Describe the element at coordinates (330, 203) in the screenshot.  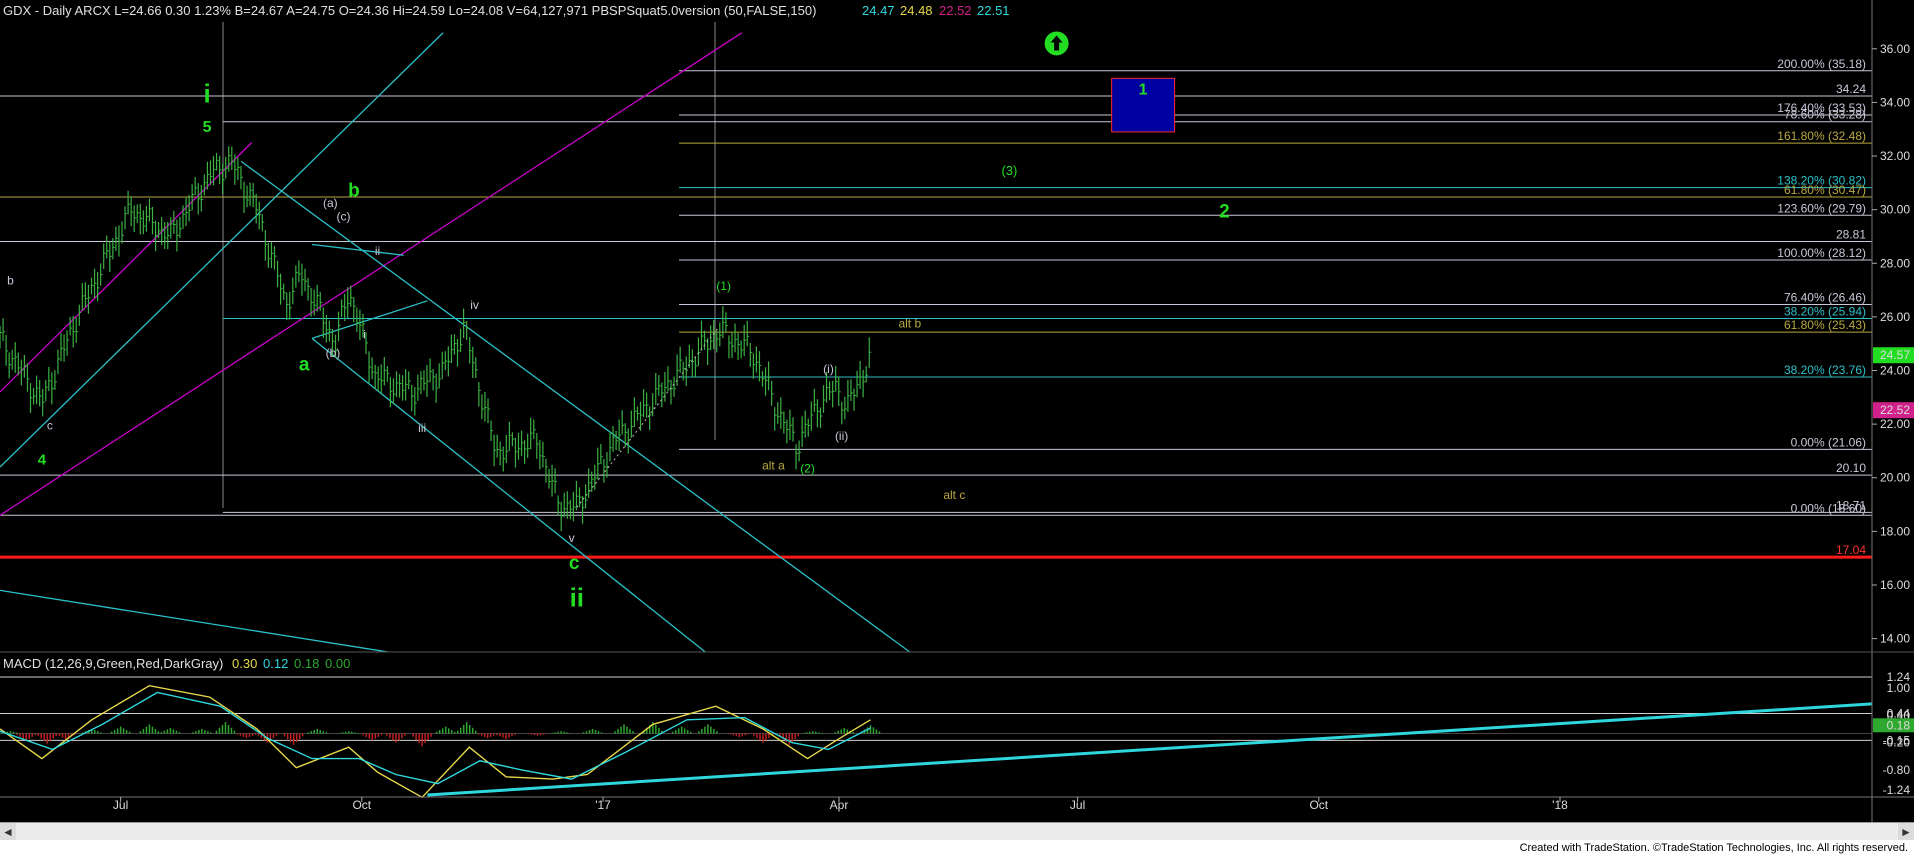
I see `wave-label: (a)` at that location.